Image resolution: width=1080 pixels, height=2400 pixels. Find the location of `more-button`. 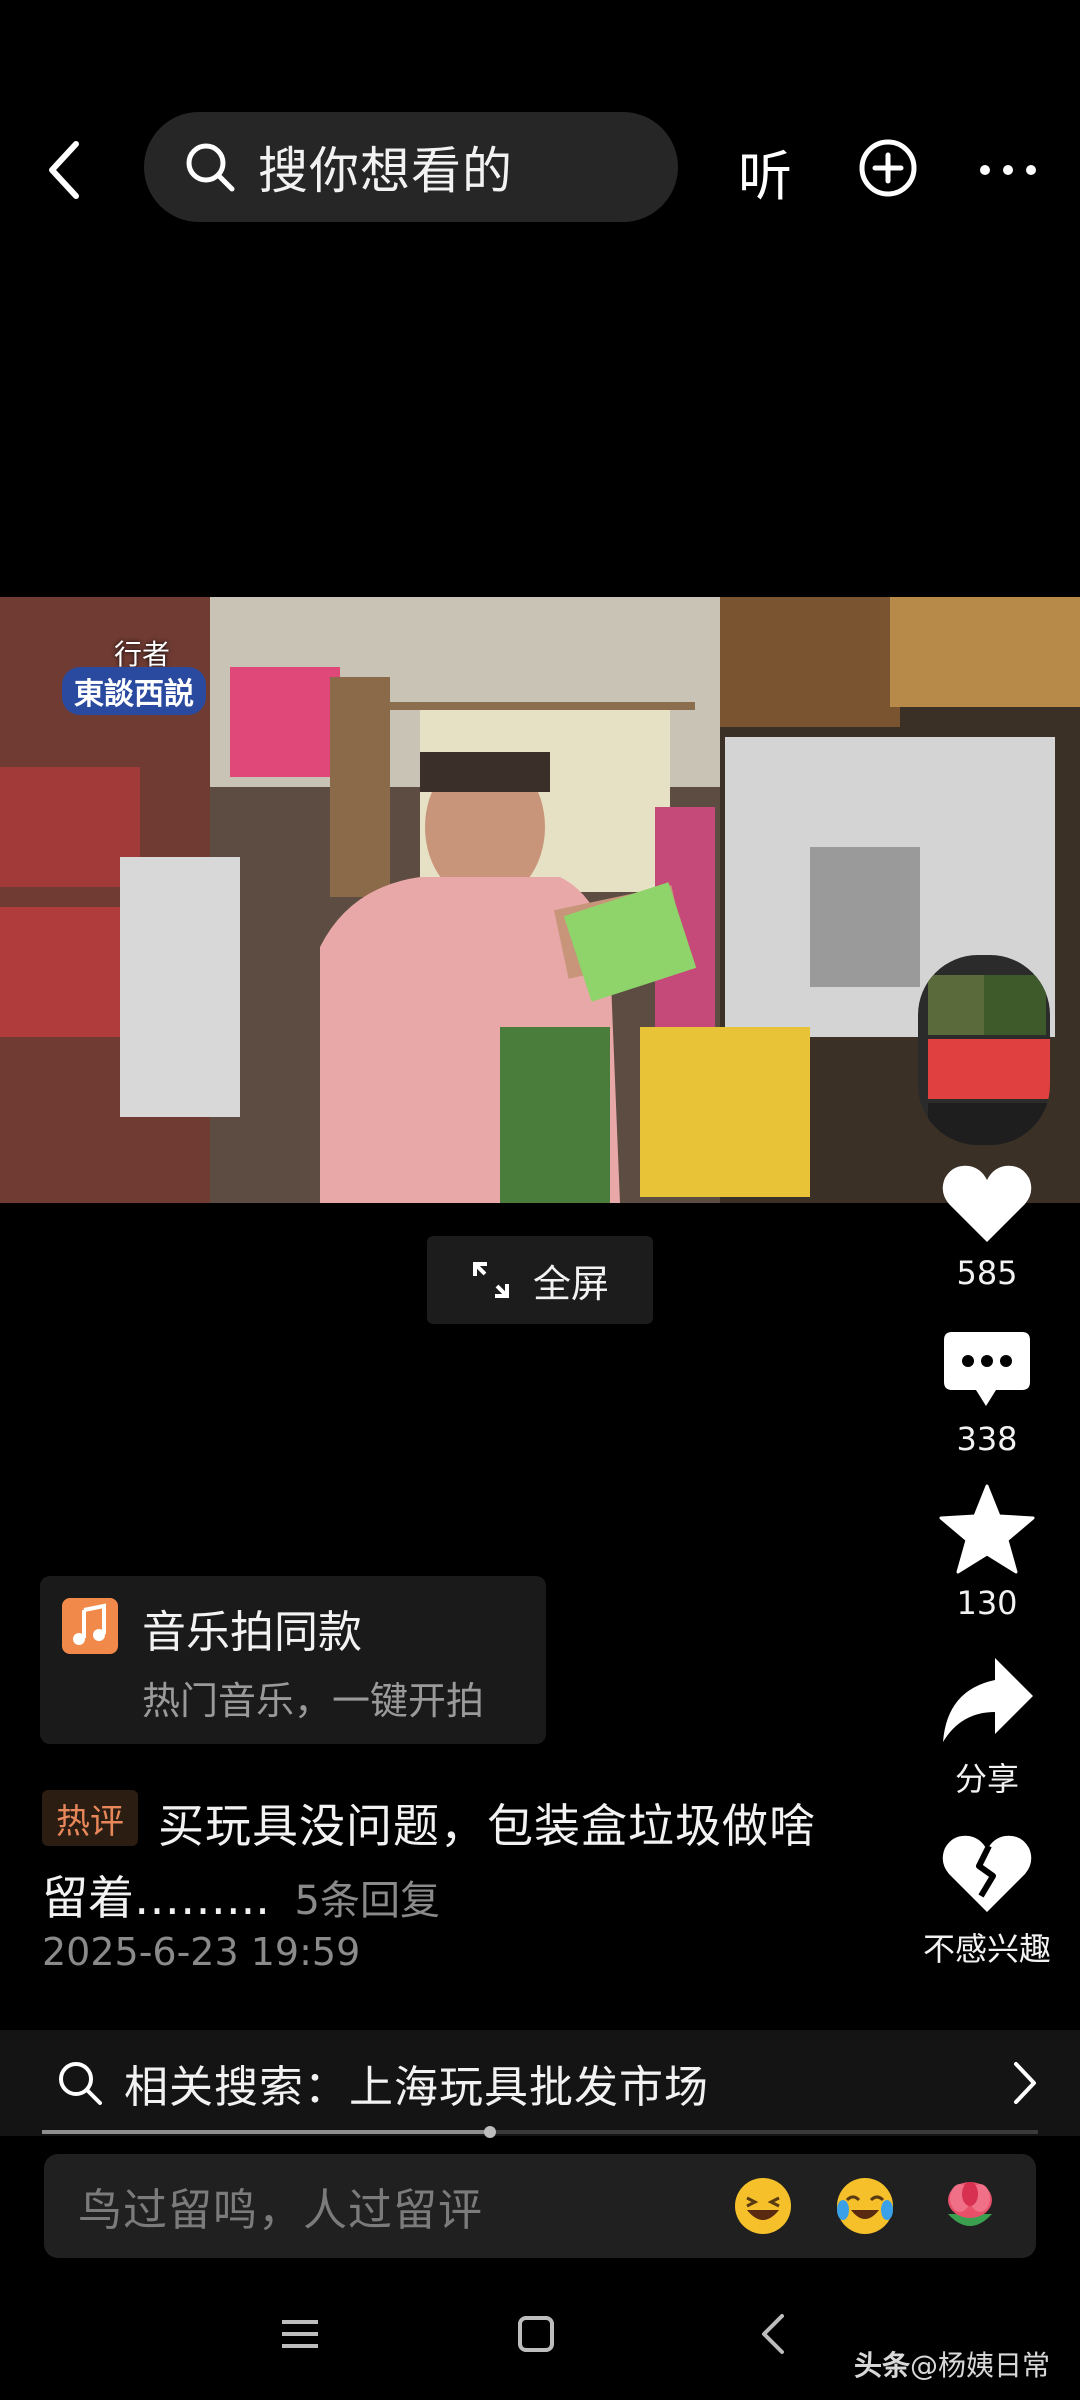

more-button is located at coordinates (1008, 170).